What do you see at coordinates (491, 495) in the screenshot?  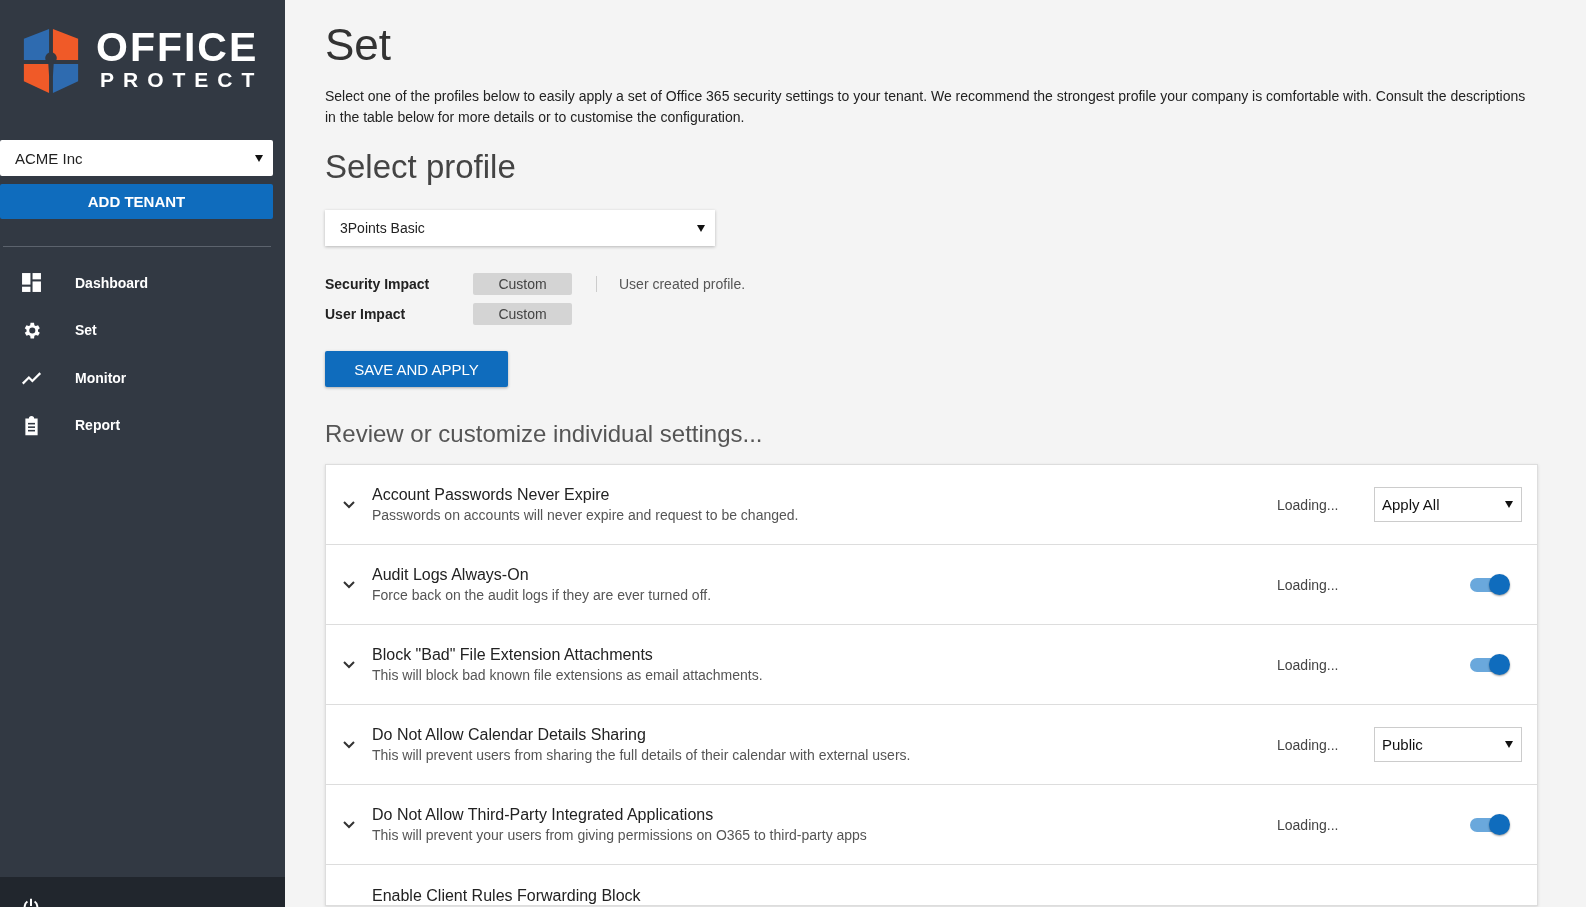 I see `setting-title: Account Passwords Never Expire` at bounding box center [491, 495].